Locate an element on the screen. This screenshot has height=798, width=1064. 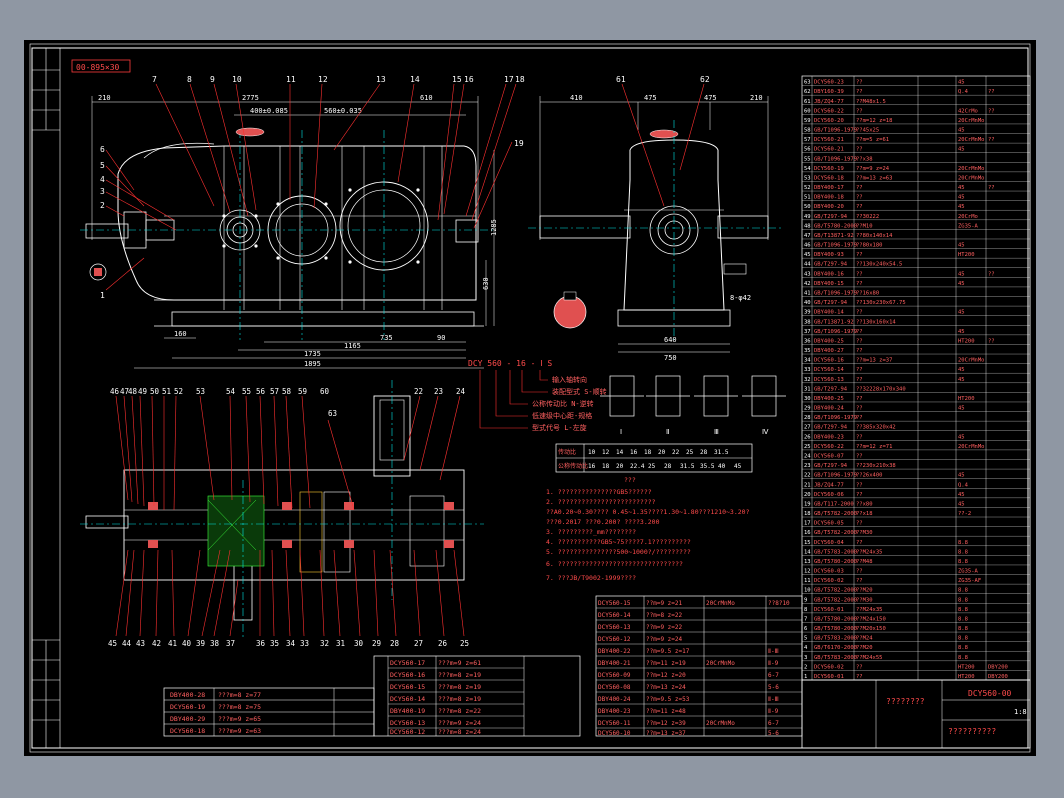
svg-text: 475 is located at coordinates (650, 98).